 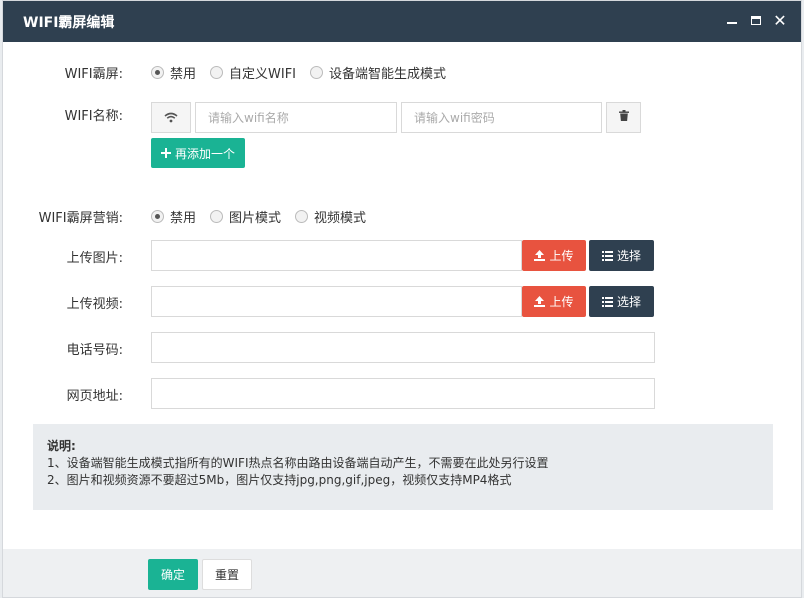 I want to click on reset-button: 重置, so click(x=227, y=574).